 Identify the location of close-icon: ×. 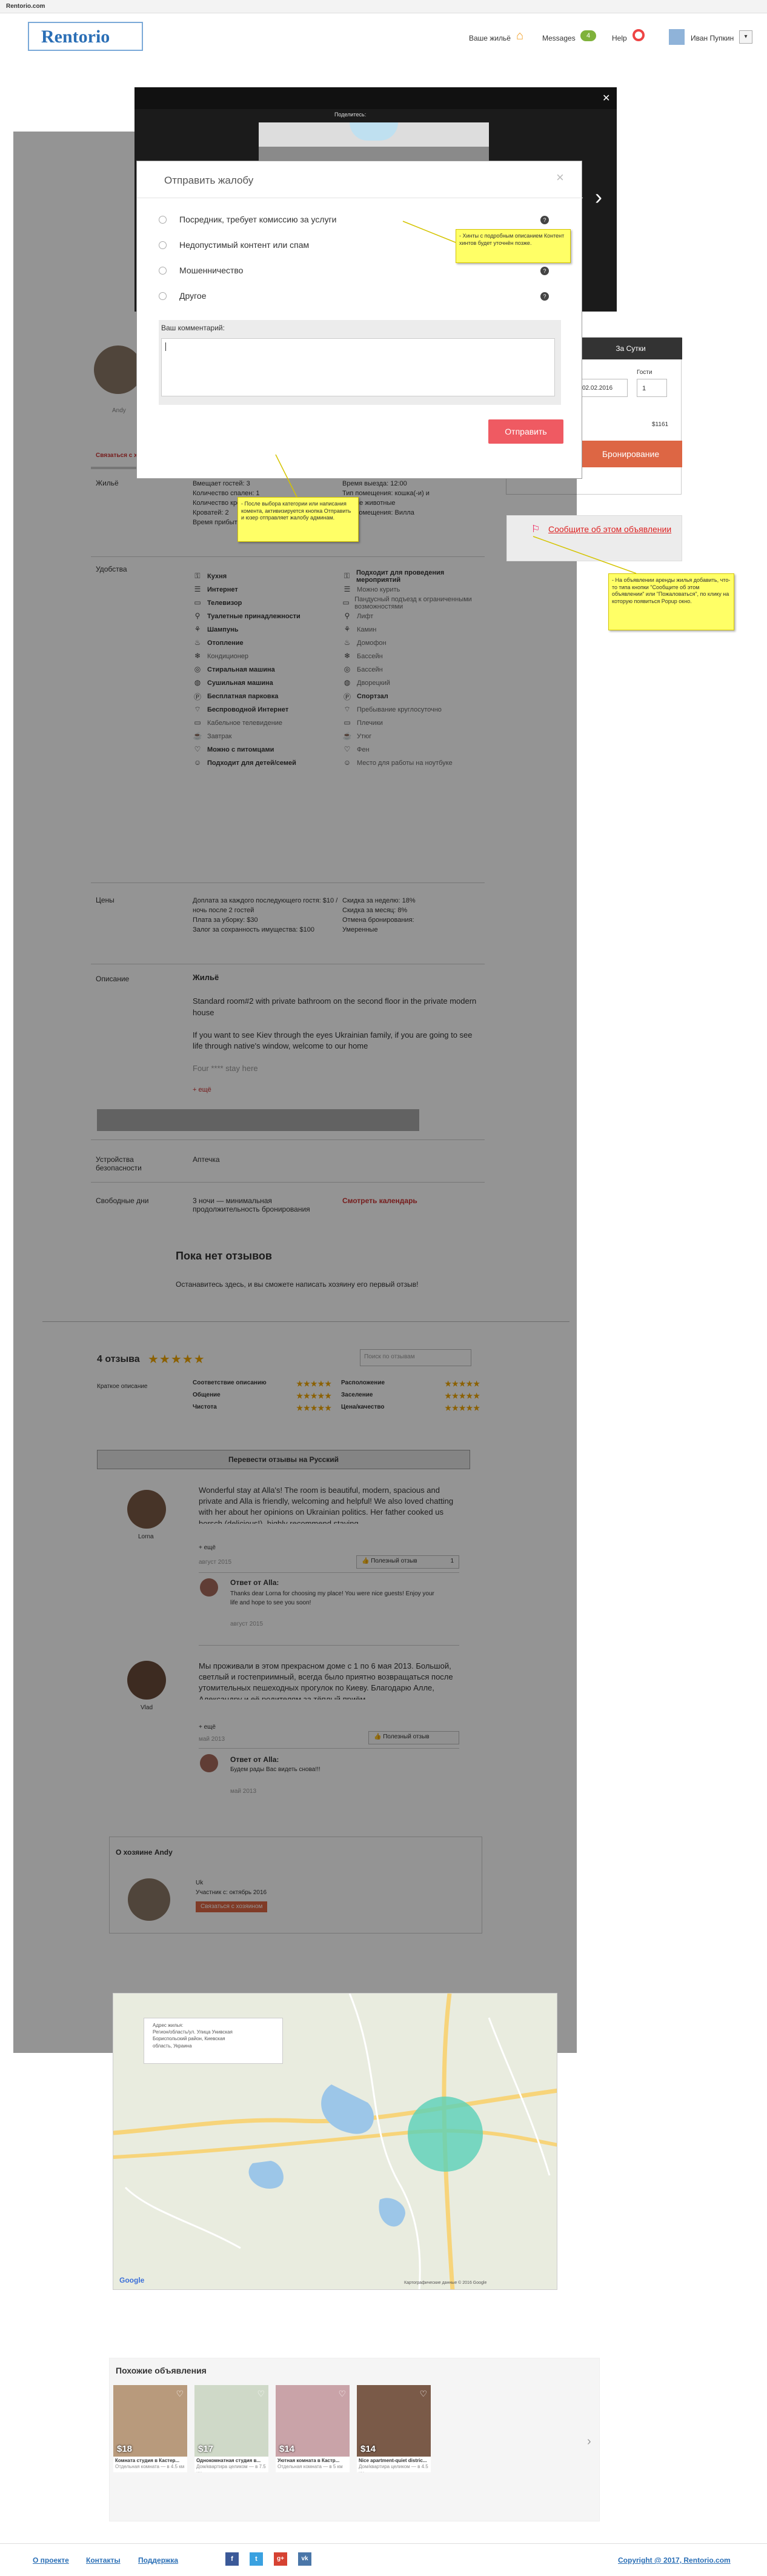
(560, 178).